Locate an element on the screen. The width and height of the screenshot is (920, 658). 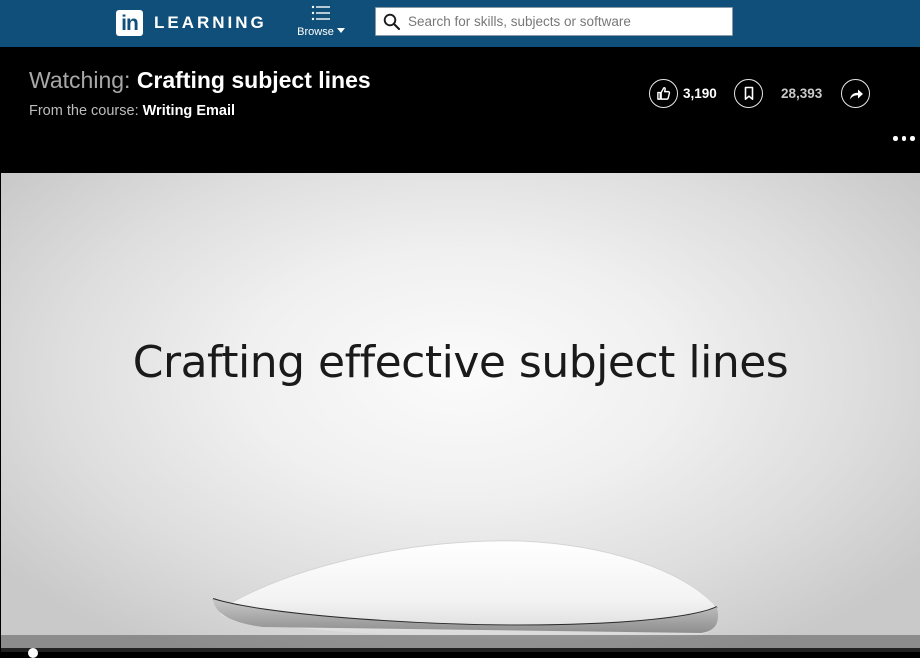
top-nav-bar: in LEARNING Browse is located at coordinates (460, 23).